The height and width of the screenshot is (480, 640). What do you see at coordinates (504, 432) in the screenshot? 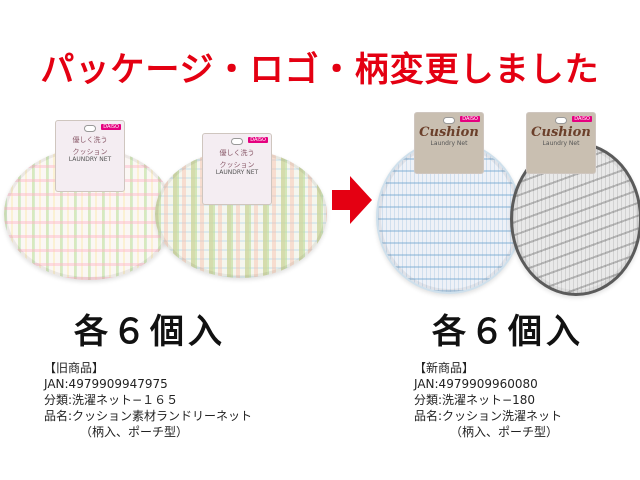
I see `new-info-name-sub: （柄入、ポーチ型）` at bounding box center [504, 432].